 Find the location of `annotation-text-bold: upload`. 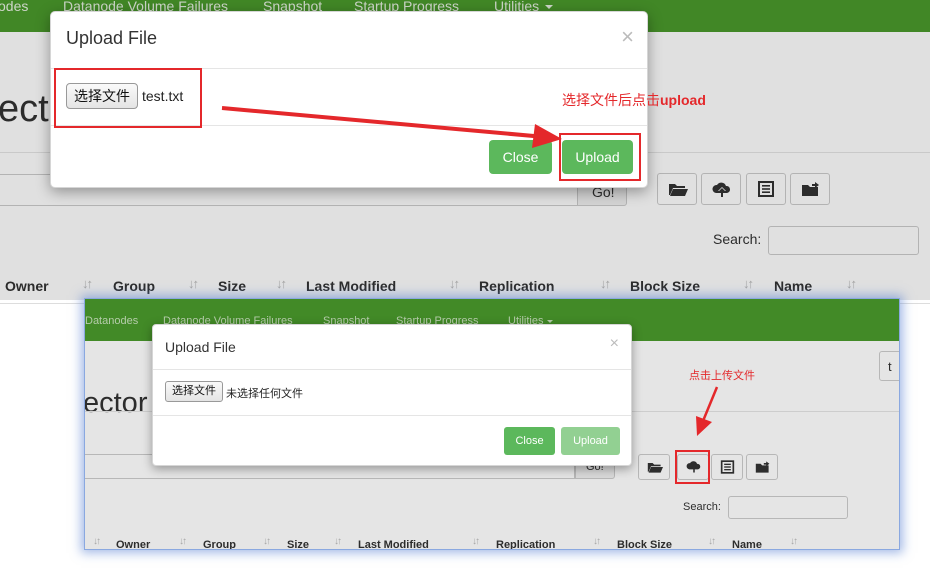

annotation-text-bold: upload is located at coordinates (683, 100).